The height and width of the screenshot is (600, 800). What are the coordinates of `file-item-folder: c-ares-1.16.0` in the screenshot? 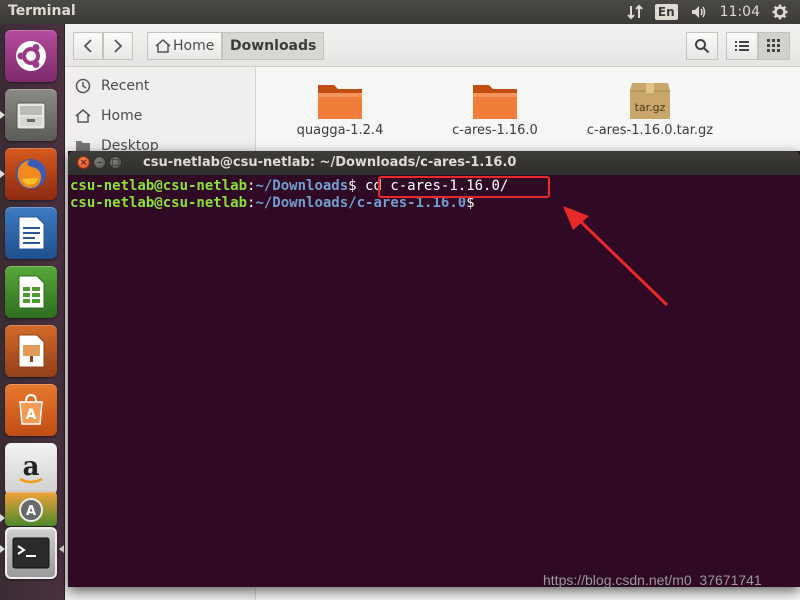 It's located at (495, 108).